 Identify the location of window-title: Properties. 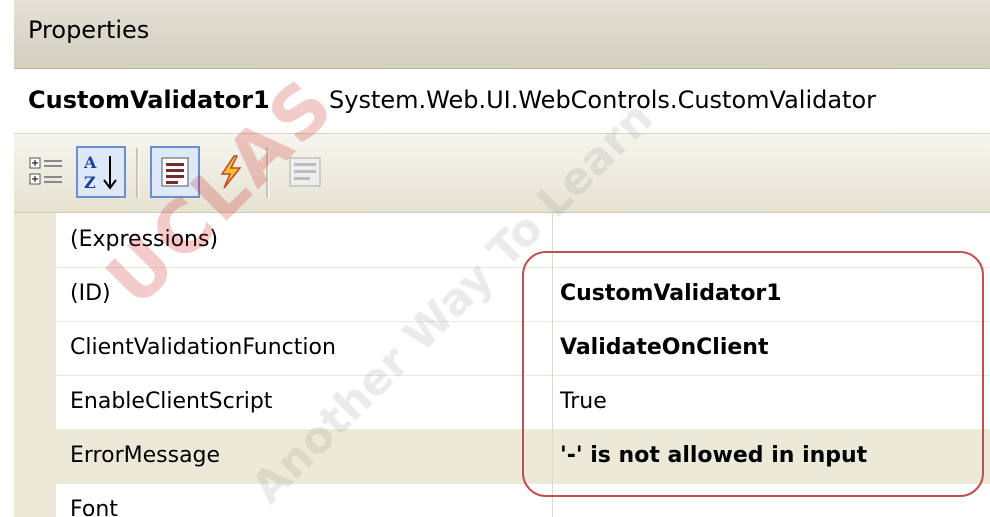
(89, 30).